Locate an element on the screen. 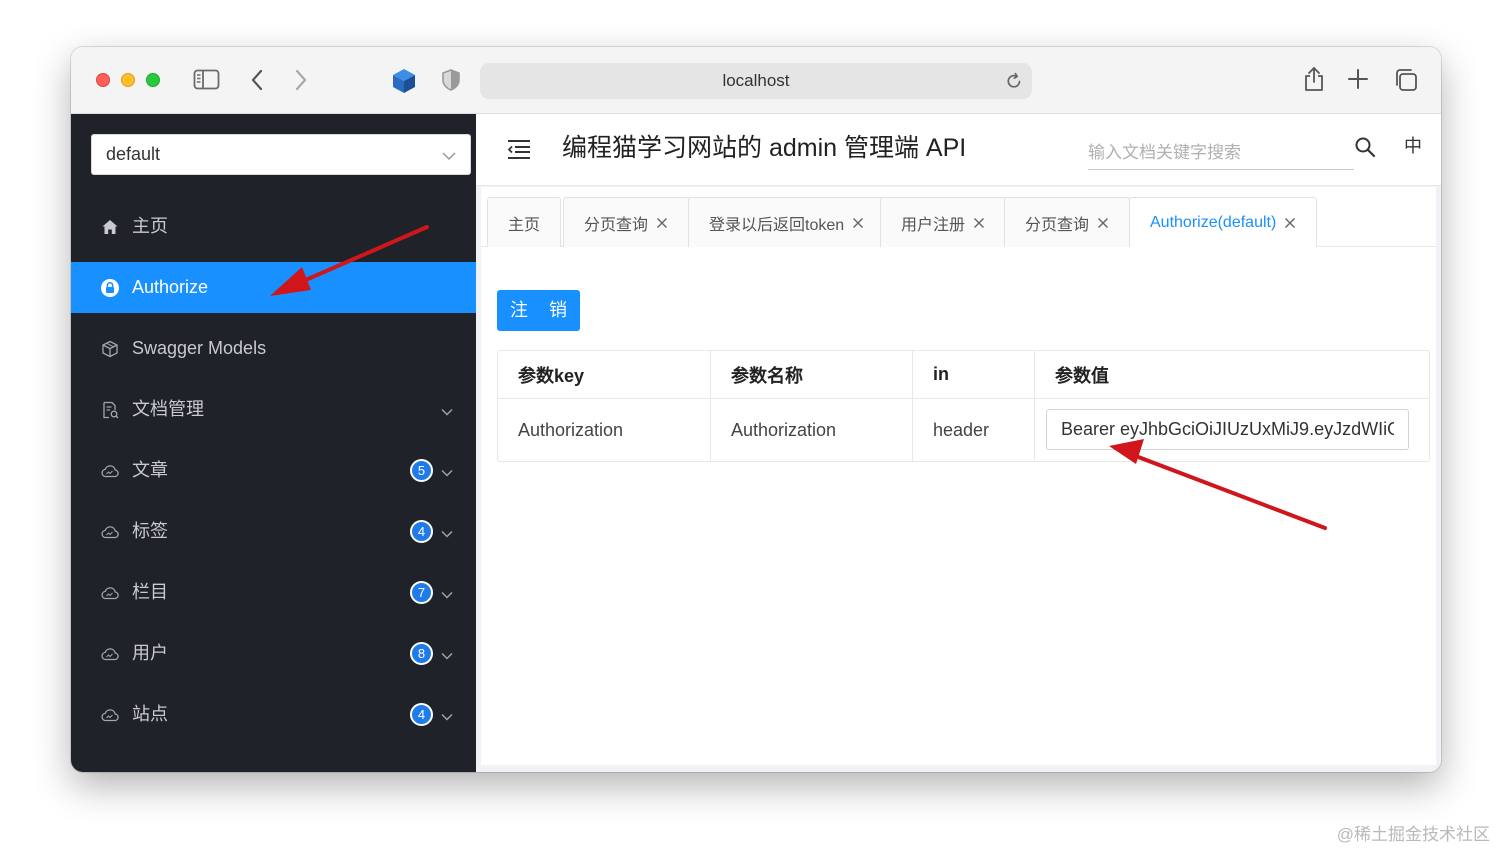 The image size is (1512, 866). sidebar-item-home: 主页 is located at coordinates (273, 226).